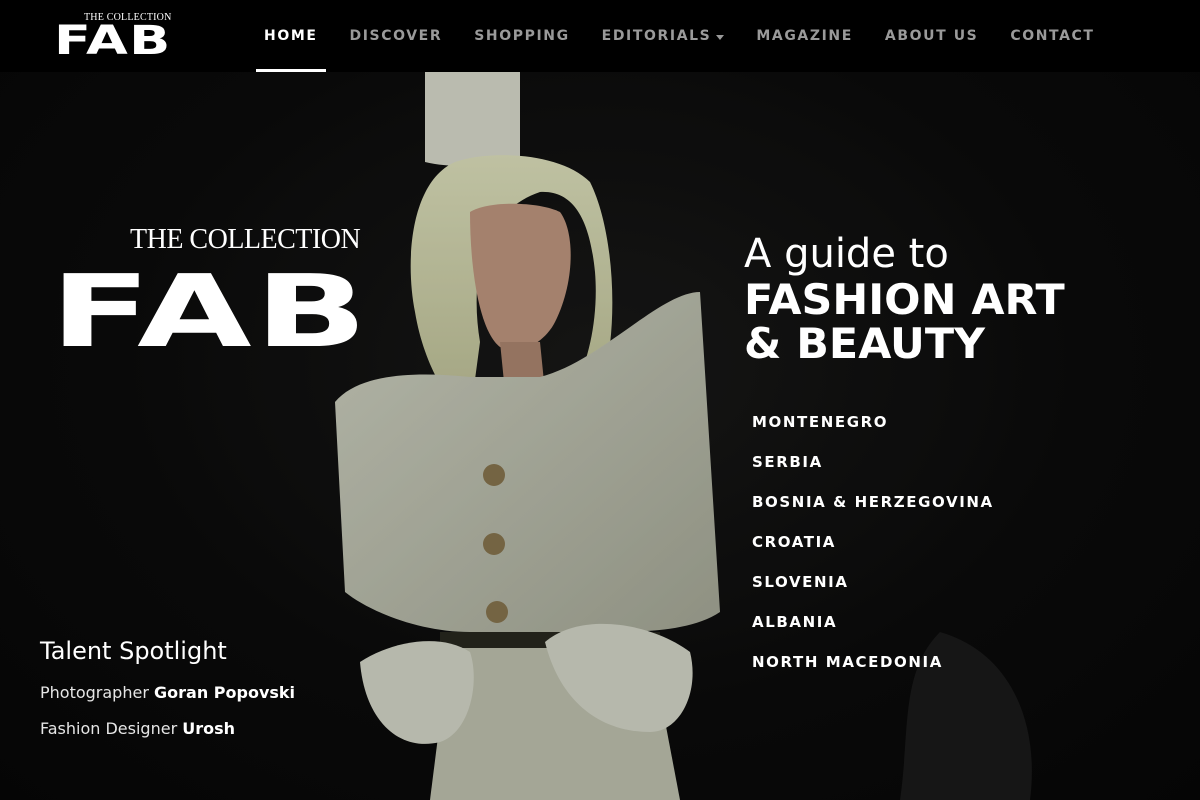 The image size is (1200, 800). Describe the element at coordinates (873, 432) in the screenshot. I see `region-link-montenegro: MONTENEGRO` at that location.